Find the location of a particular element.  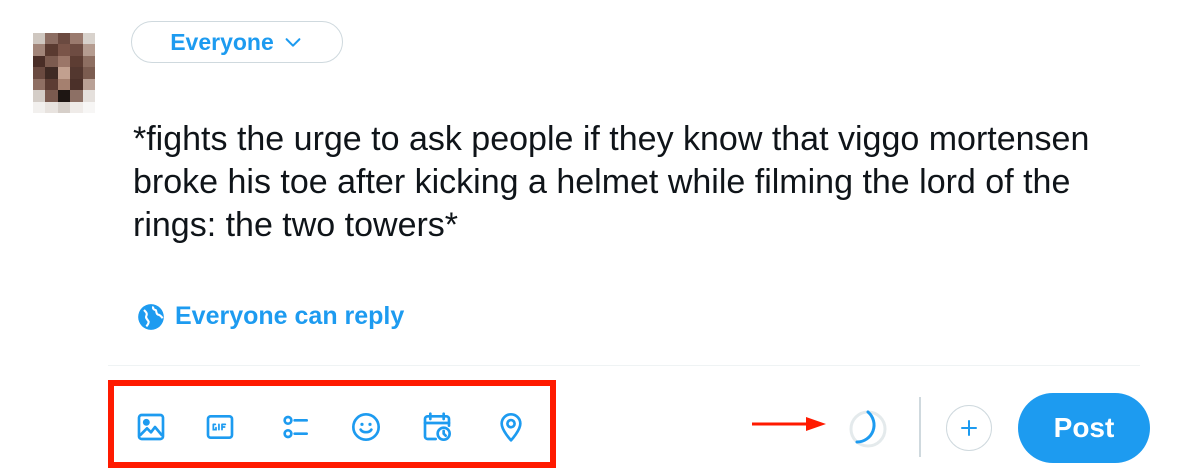

poll-icon is located at coordinates (295, 427).